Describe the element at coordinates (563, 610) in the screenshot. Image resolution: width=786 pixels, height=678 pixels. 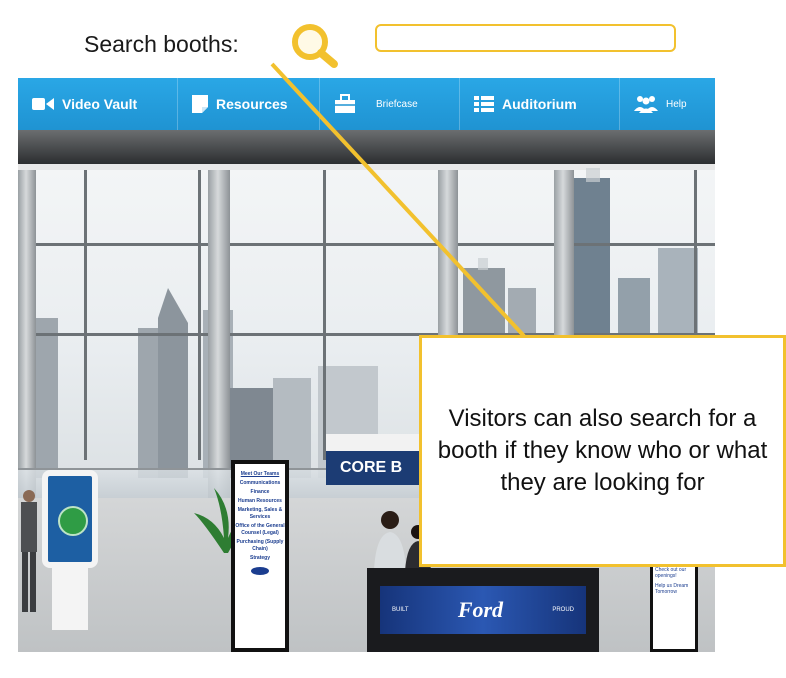
I see `desk-right-text: PROUD` at that location.